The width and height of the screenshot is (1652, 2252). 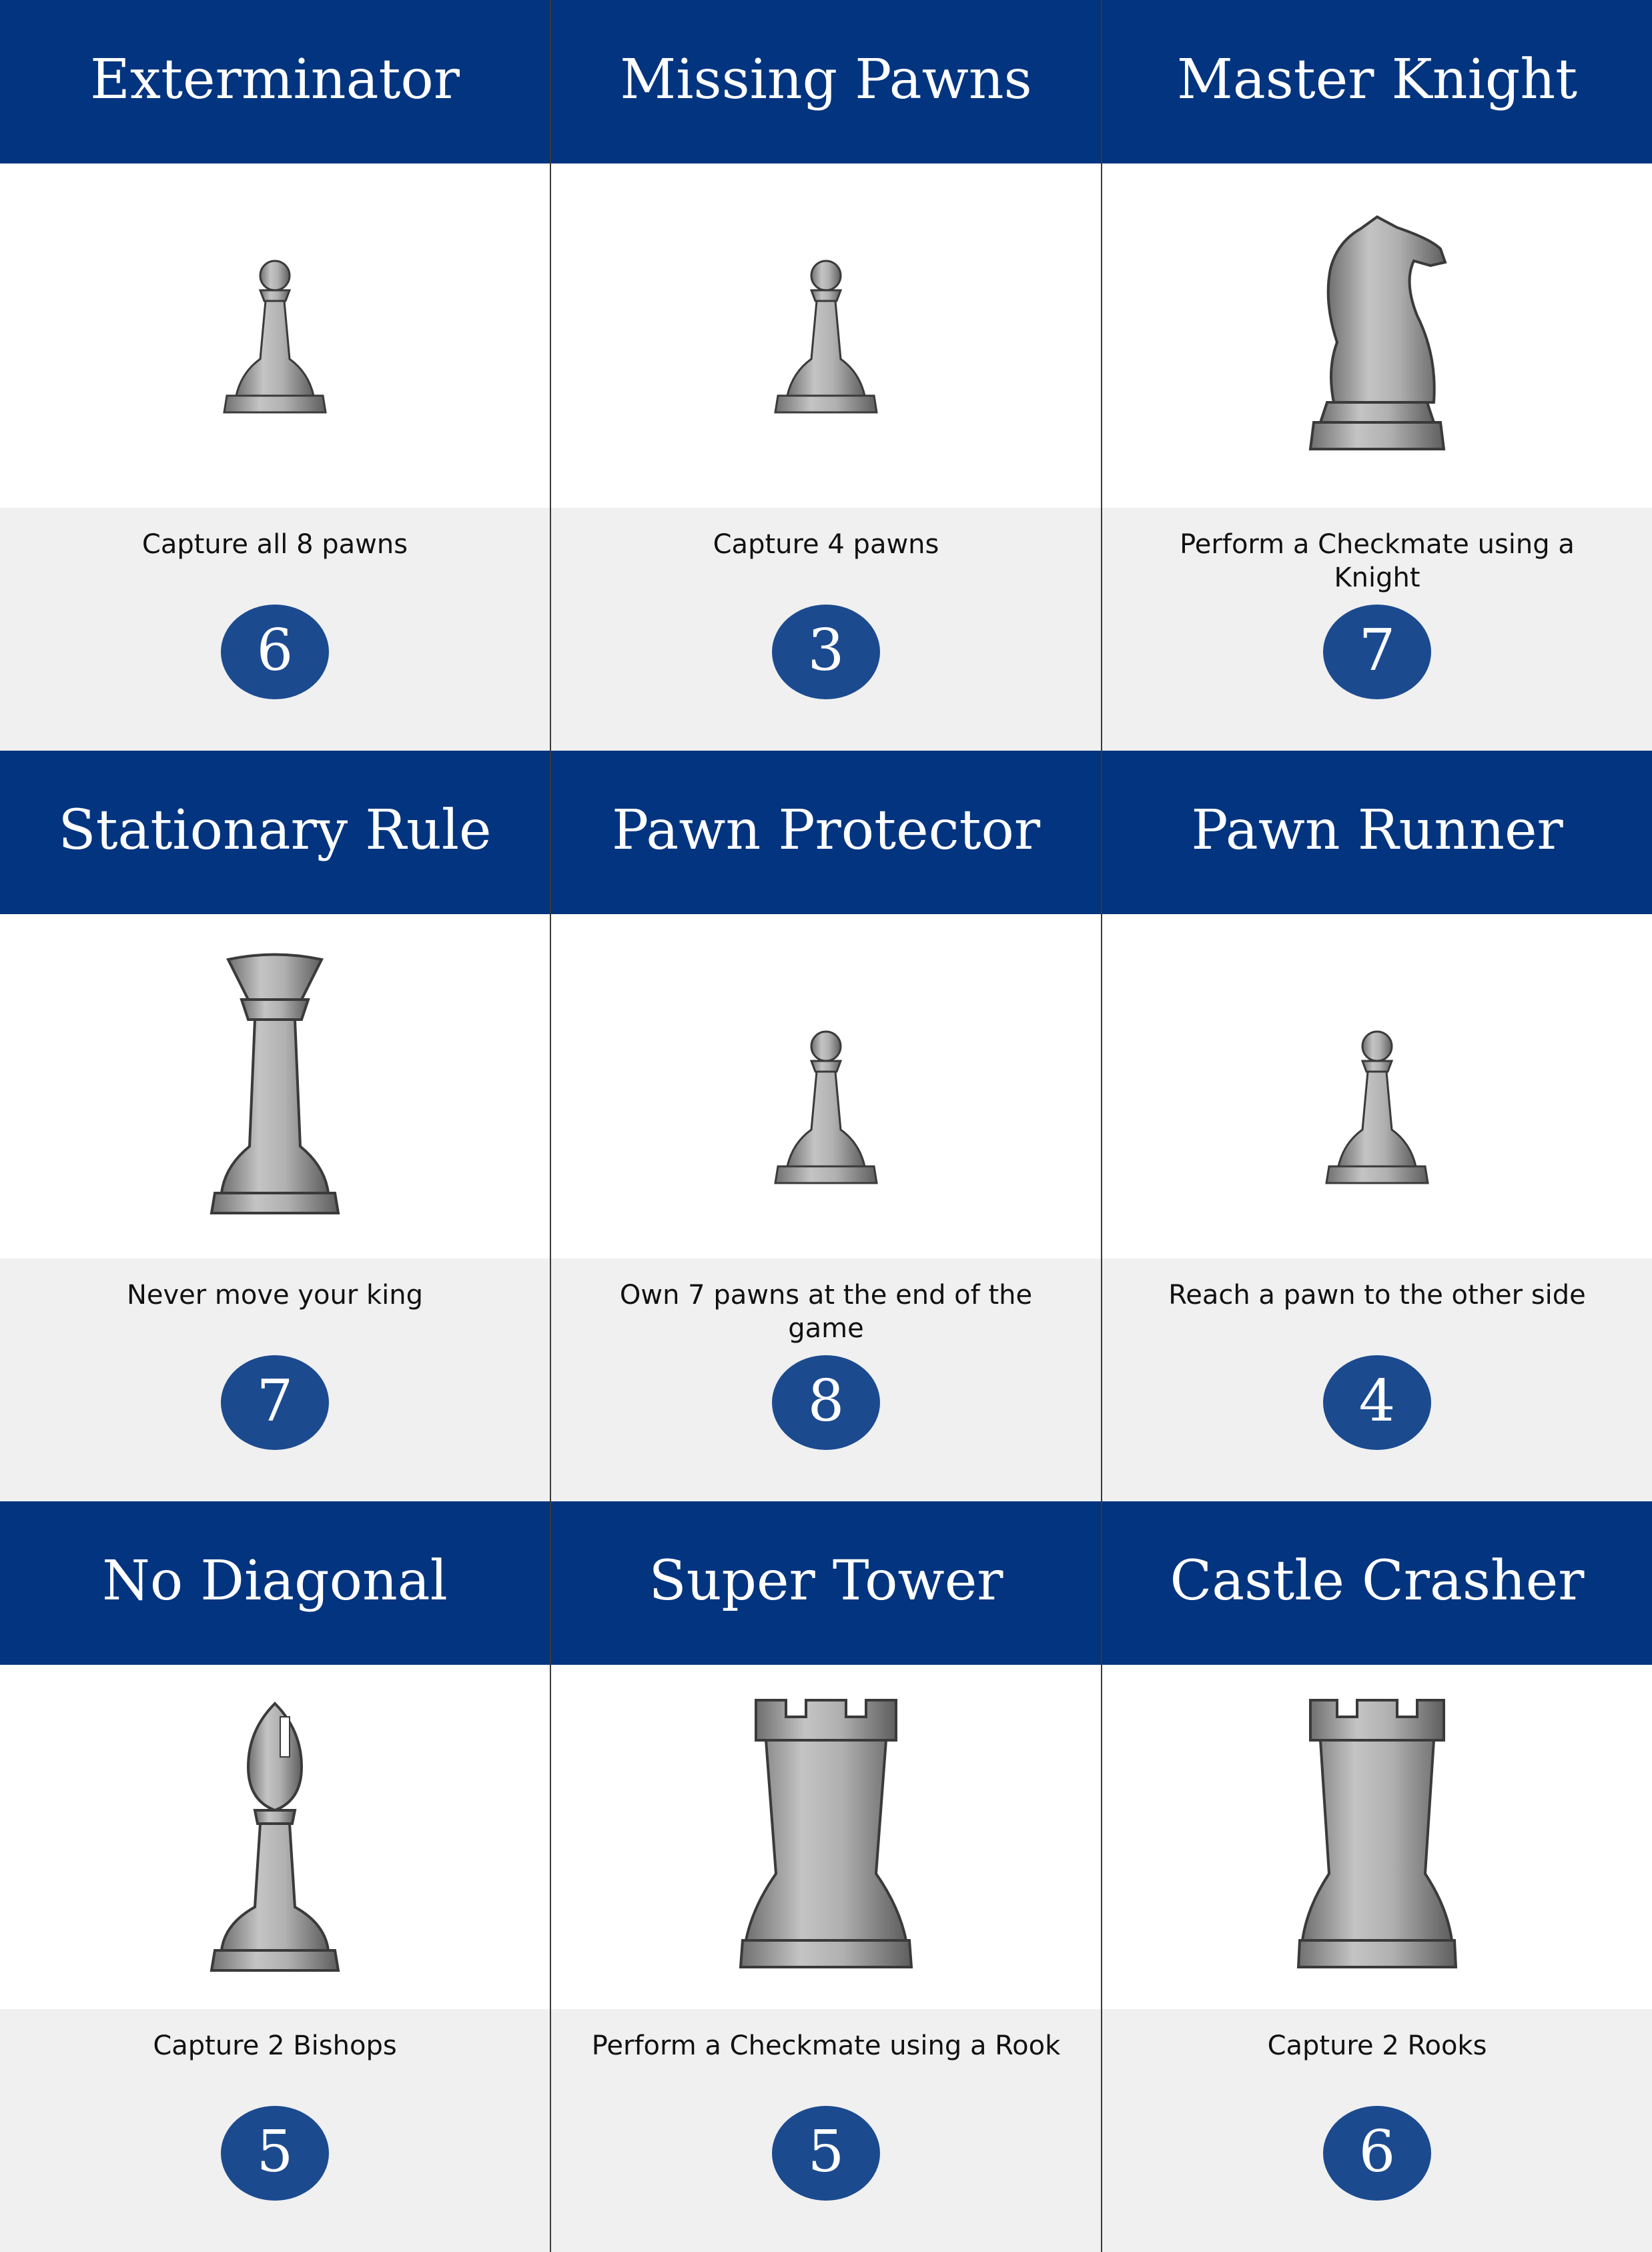 I want to click on achievement-card: Missing Pawns Capture 4 pawns 3, so click(x=825, y=375).